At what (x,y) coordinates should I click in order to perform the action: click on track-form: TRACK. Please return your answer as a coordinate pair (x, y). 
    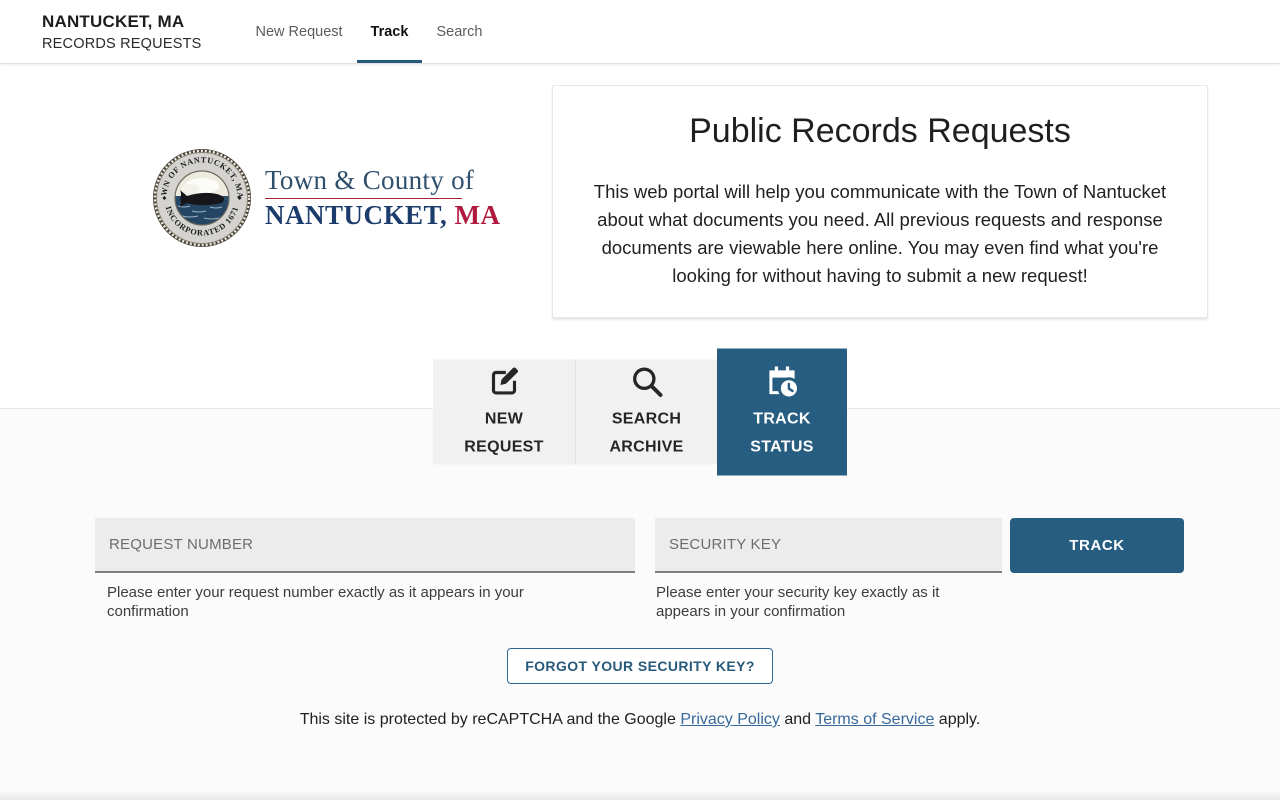
    Looking at the image, I should click on (639, 545).